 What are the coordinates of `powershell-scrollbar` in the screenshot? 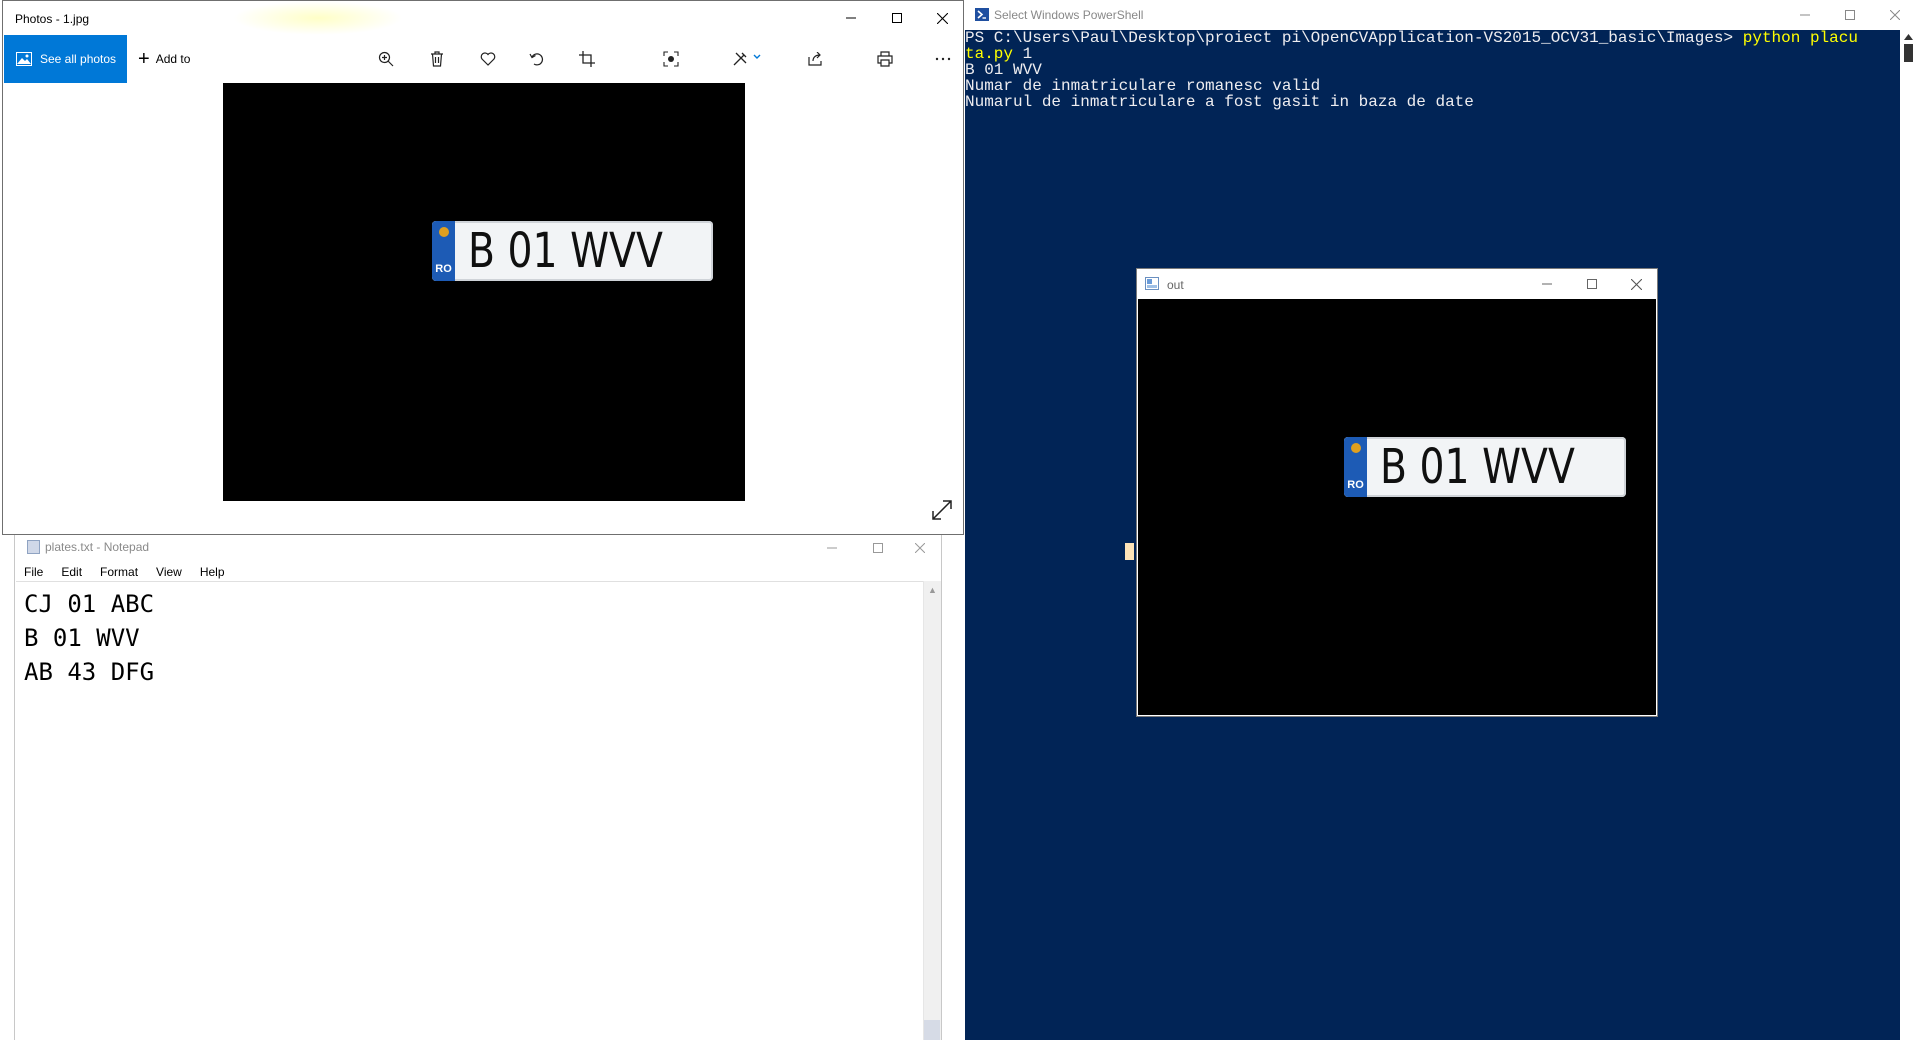 It's located at (1908, 535).